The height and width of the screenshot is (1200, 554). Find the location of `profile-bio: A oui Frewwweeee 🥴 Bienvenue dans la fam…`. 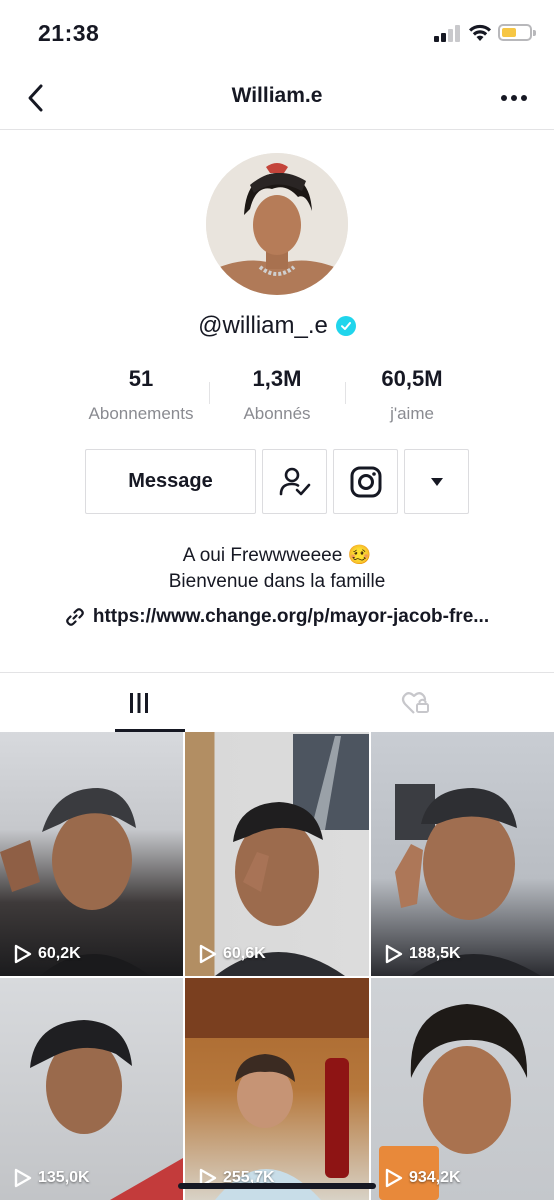

profile-bio: A oui Frewwweeee 🥴 Bienvenue dans la fam… is located at coordinates (277, 569).